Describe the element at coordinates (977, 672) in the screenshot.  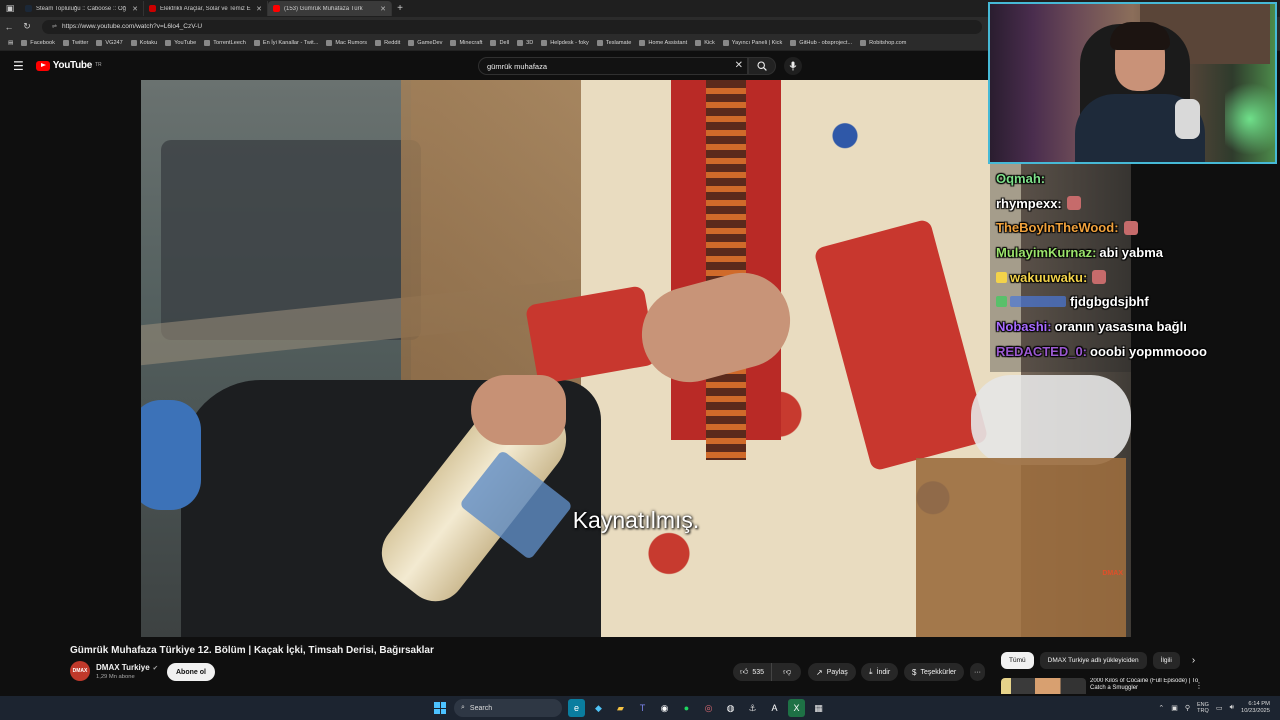
I see `more-actions-button: ···` at that location.